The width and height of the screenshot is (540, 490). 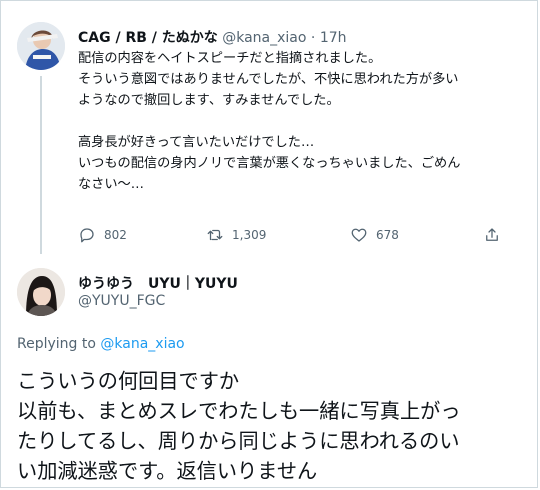 What do you see at coordinates (238, 441) in the screenshot?
I see `reply-line: たりしてるし、周りから同じように思われるのい` at bounding box center [238, 441].